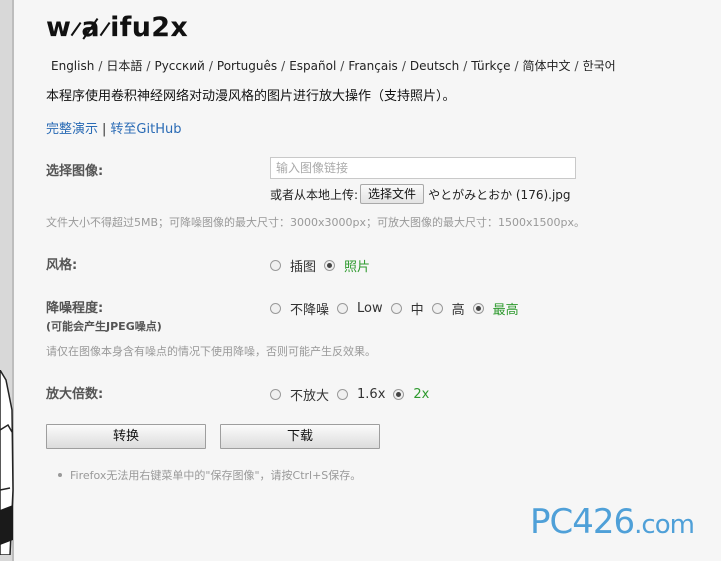 The height and width of the screenshot is (561, 721). Describe the element at coordinates (145, 129) in the screenshot. I see `github-link: 转至GitHub` at that location.